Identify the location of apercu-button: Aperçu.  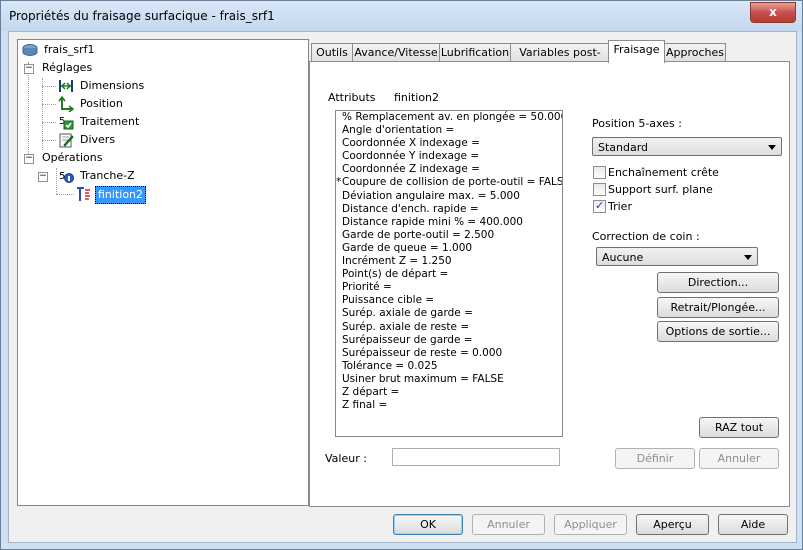
(672, 524).